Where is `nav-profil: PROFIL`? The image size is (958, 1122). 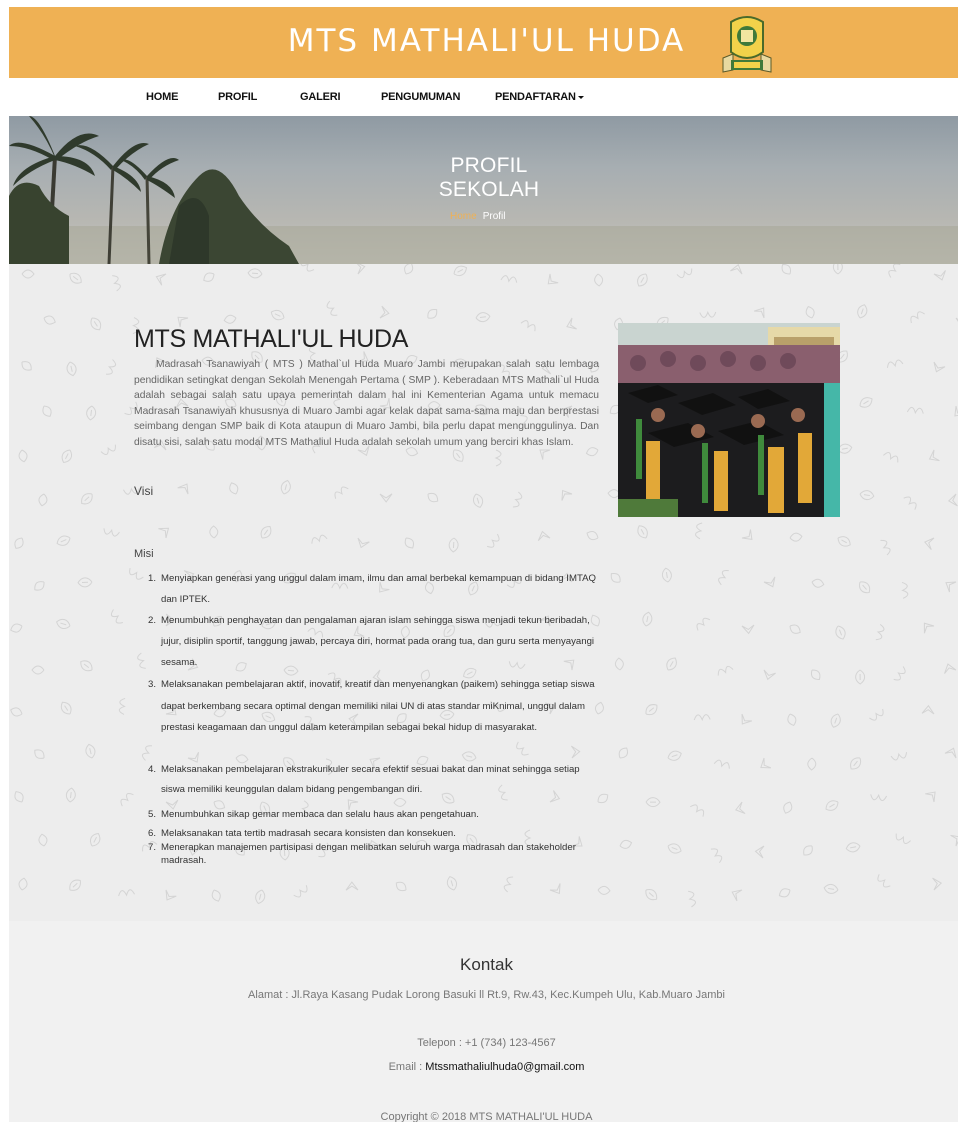 nav-profil: PROFIL is located at coordinates (237, 97).